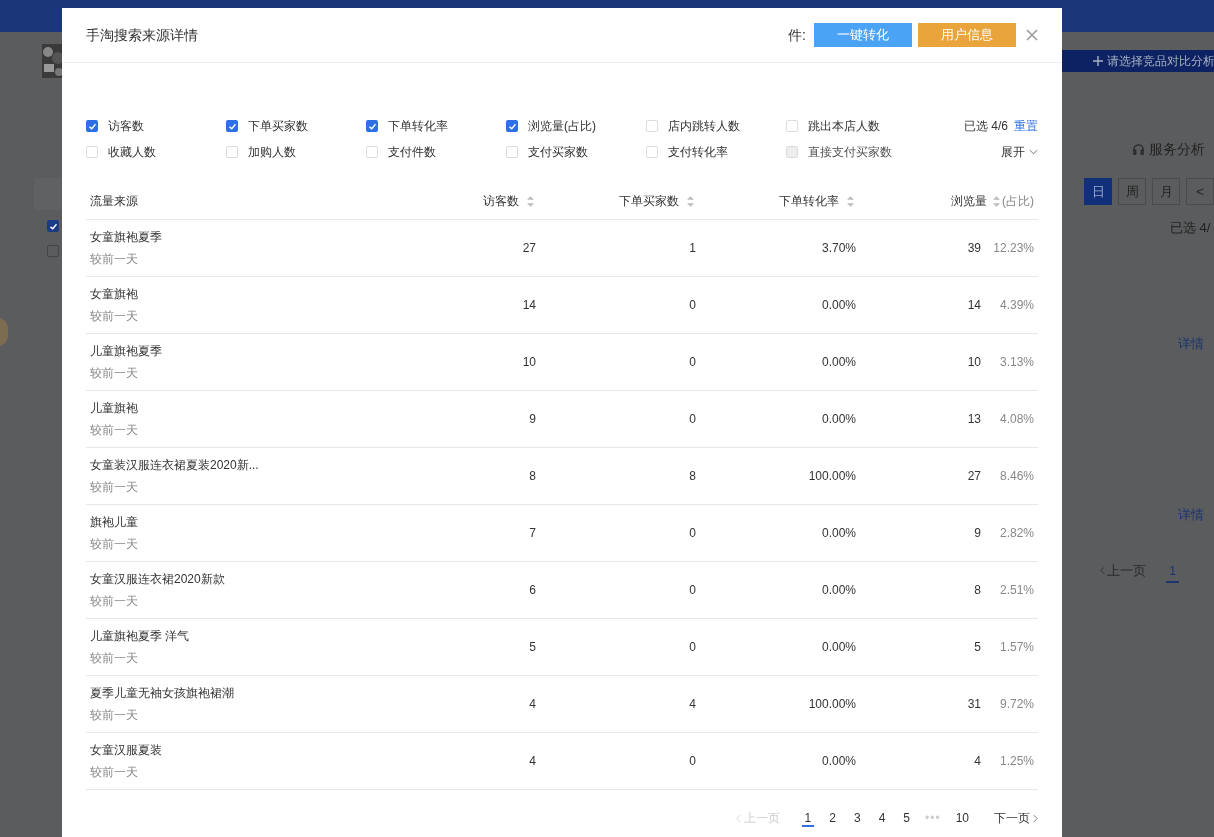 This screenshot has height=837, width=1214. I want to click on metric-checkbox: 访客数, so click(156, 126).